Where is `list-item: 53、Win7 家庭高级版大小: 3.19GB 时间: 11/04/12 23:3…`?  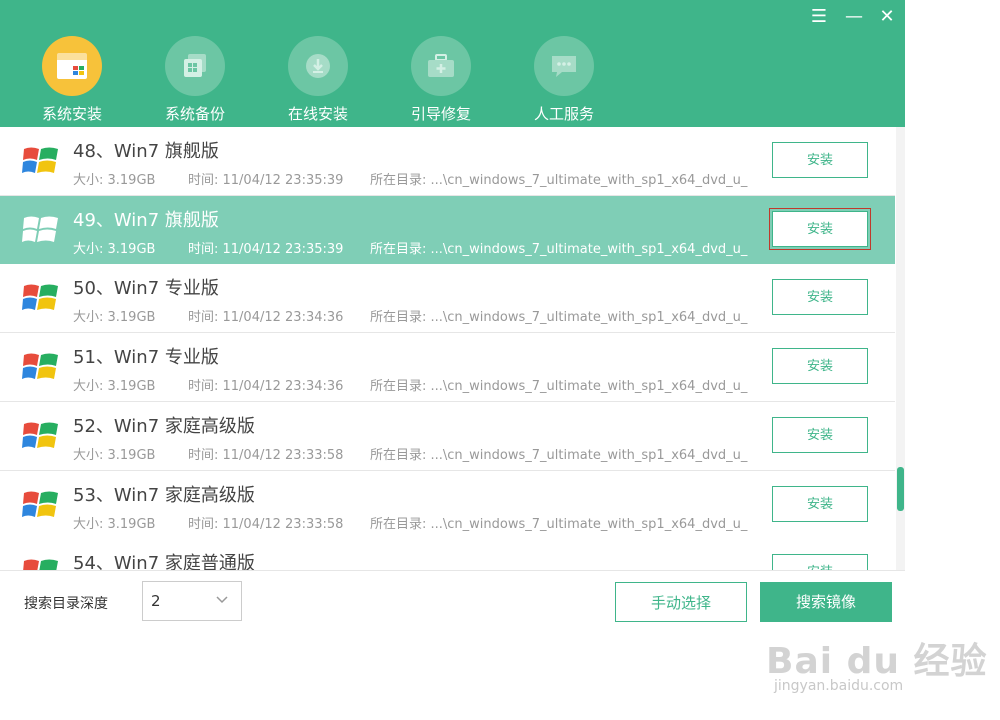
list-item: 53、Win7 家庭高级版大小: 3.19GB 时间: 11/04/12 23:3… is located at coordinates (447, 505).